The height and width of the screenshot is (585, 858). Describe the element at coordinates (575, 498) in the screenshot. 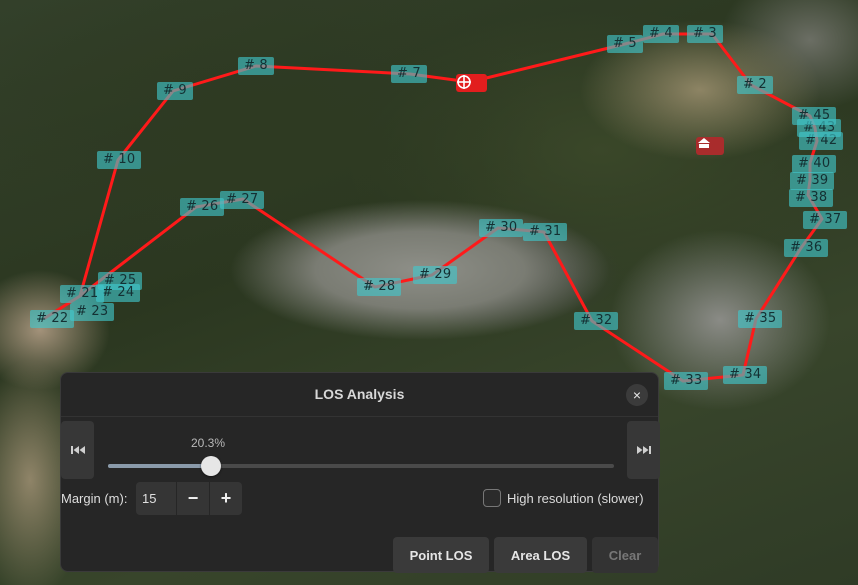

I see `high-resolution-label: High resolution (slower)` at that location.